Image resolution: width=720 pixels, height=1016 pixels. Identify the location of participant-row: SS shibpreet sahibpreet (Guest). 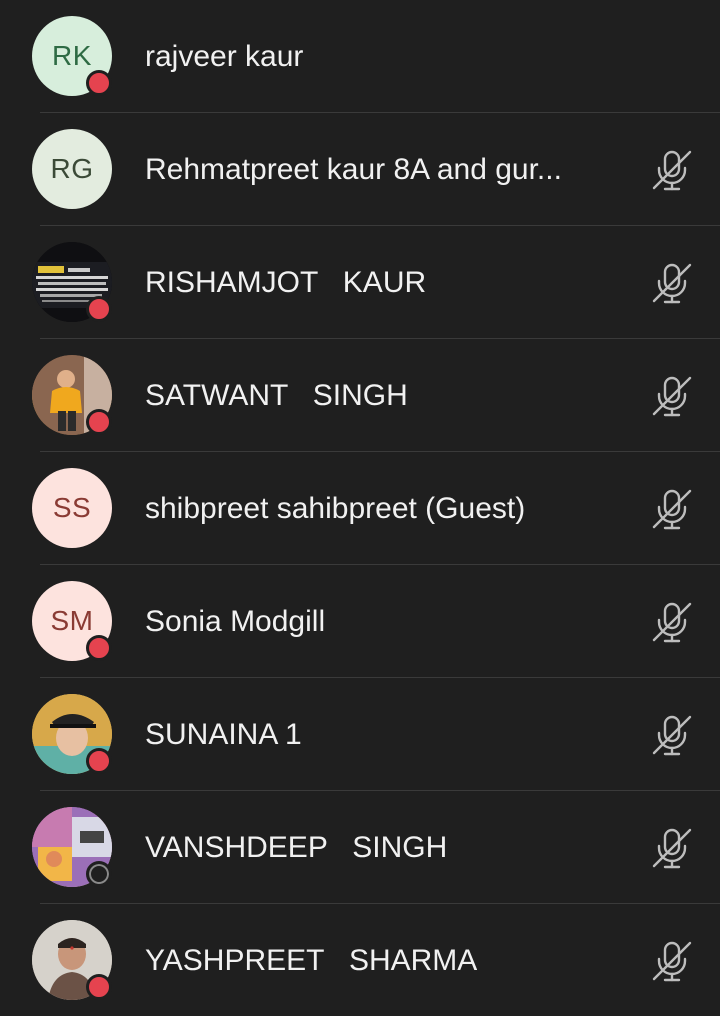
(360, 508).